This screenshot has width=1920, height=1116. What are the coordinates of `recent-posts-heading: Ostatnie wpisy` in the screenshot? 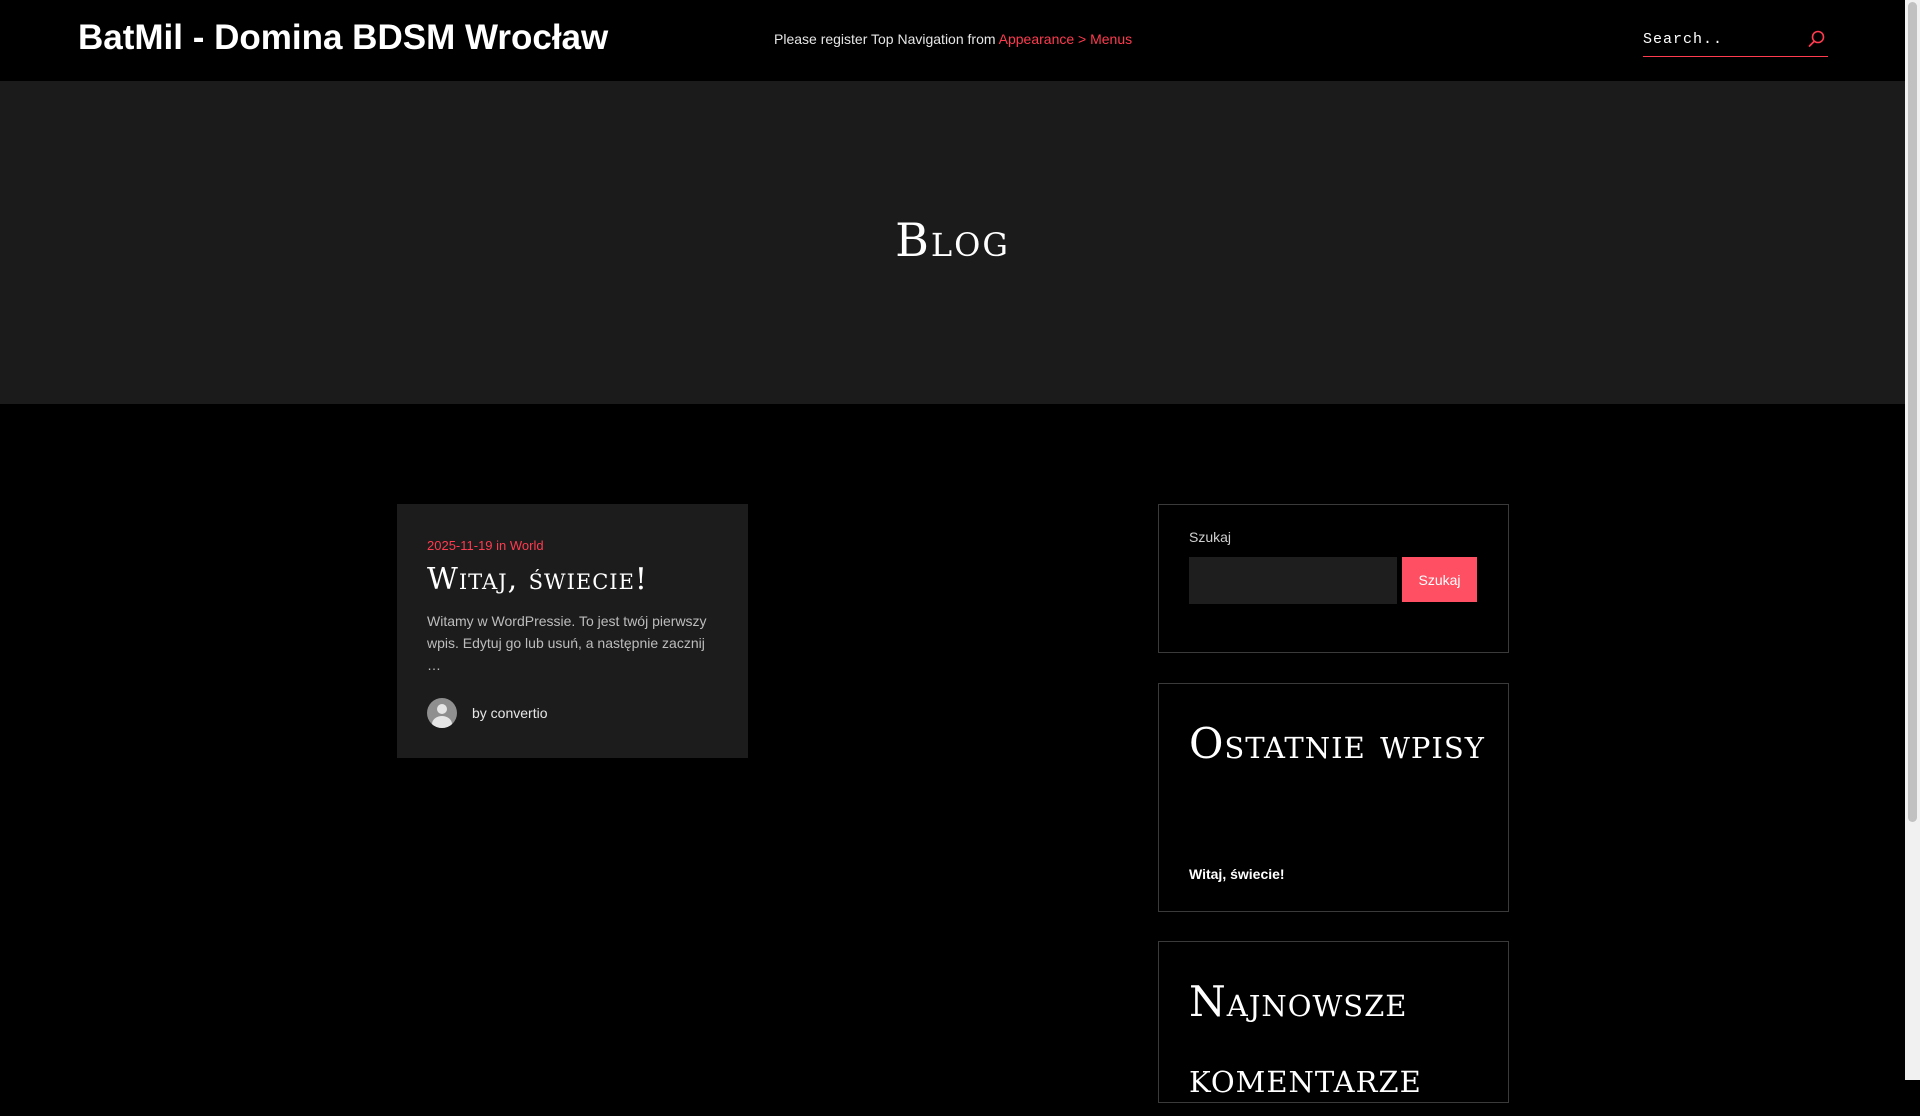 It's located at (1337, 743).